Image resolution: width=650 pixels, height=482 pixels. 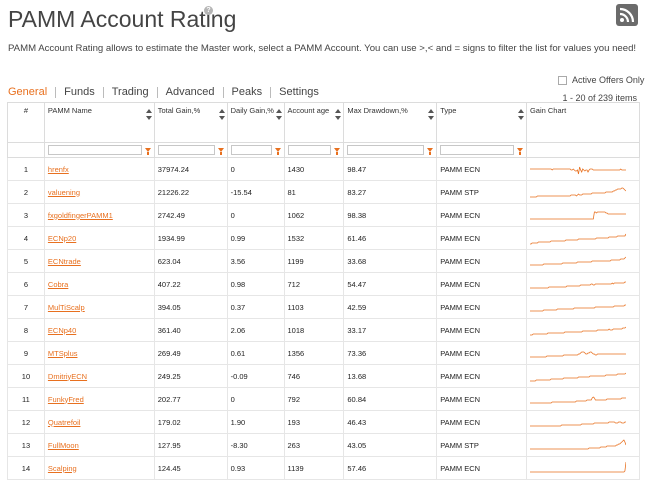 I want to click on column-header-account-age: Account age, so click(x=314, y=122).